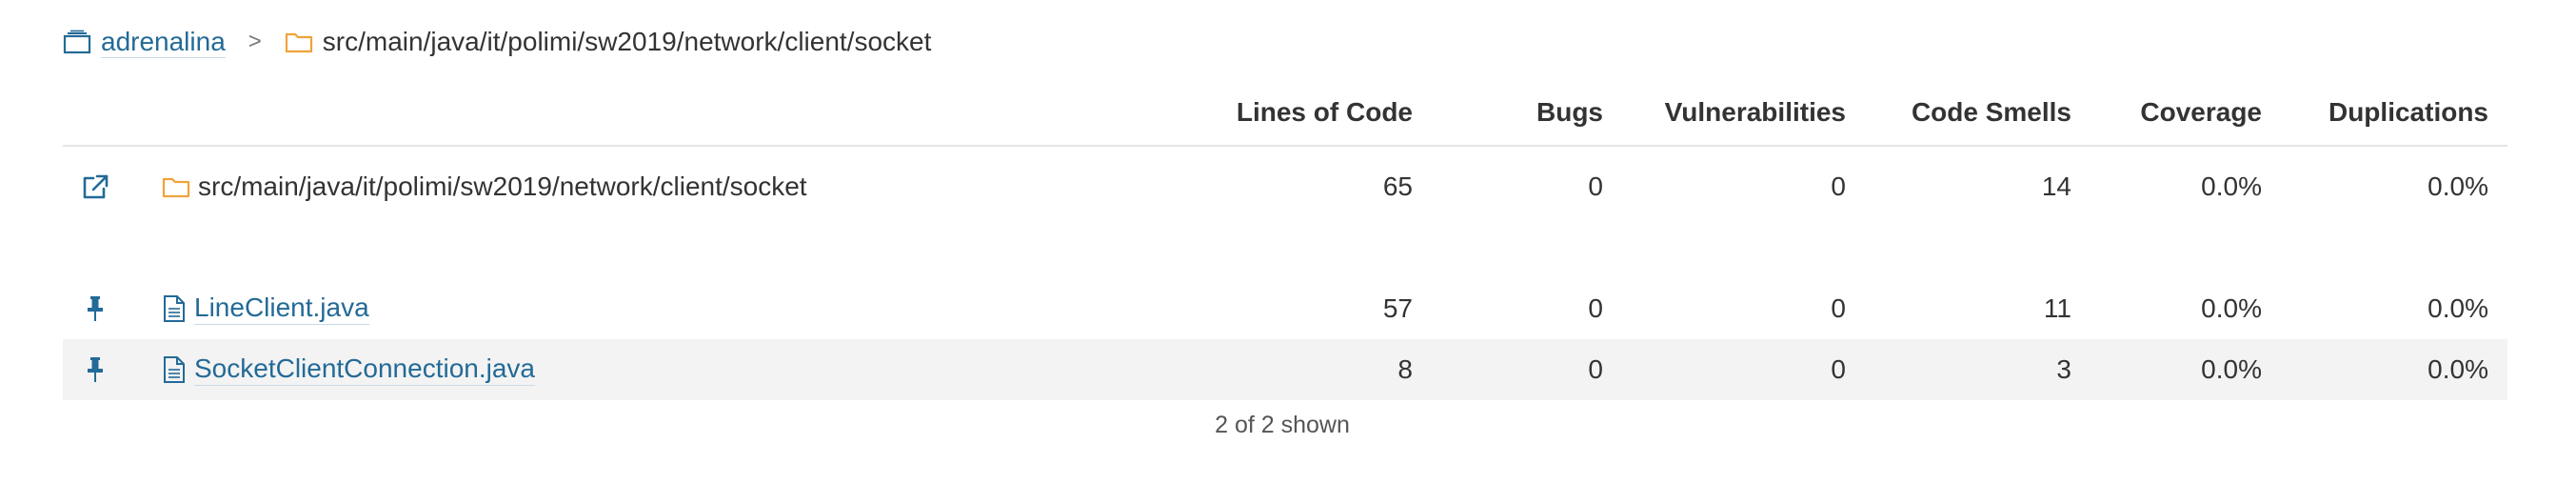  I want to click on external-link-icon, so click(95, 186).